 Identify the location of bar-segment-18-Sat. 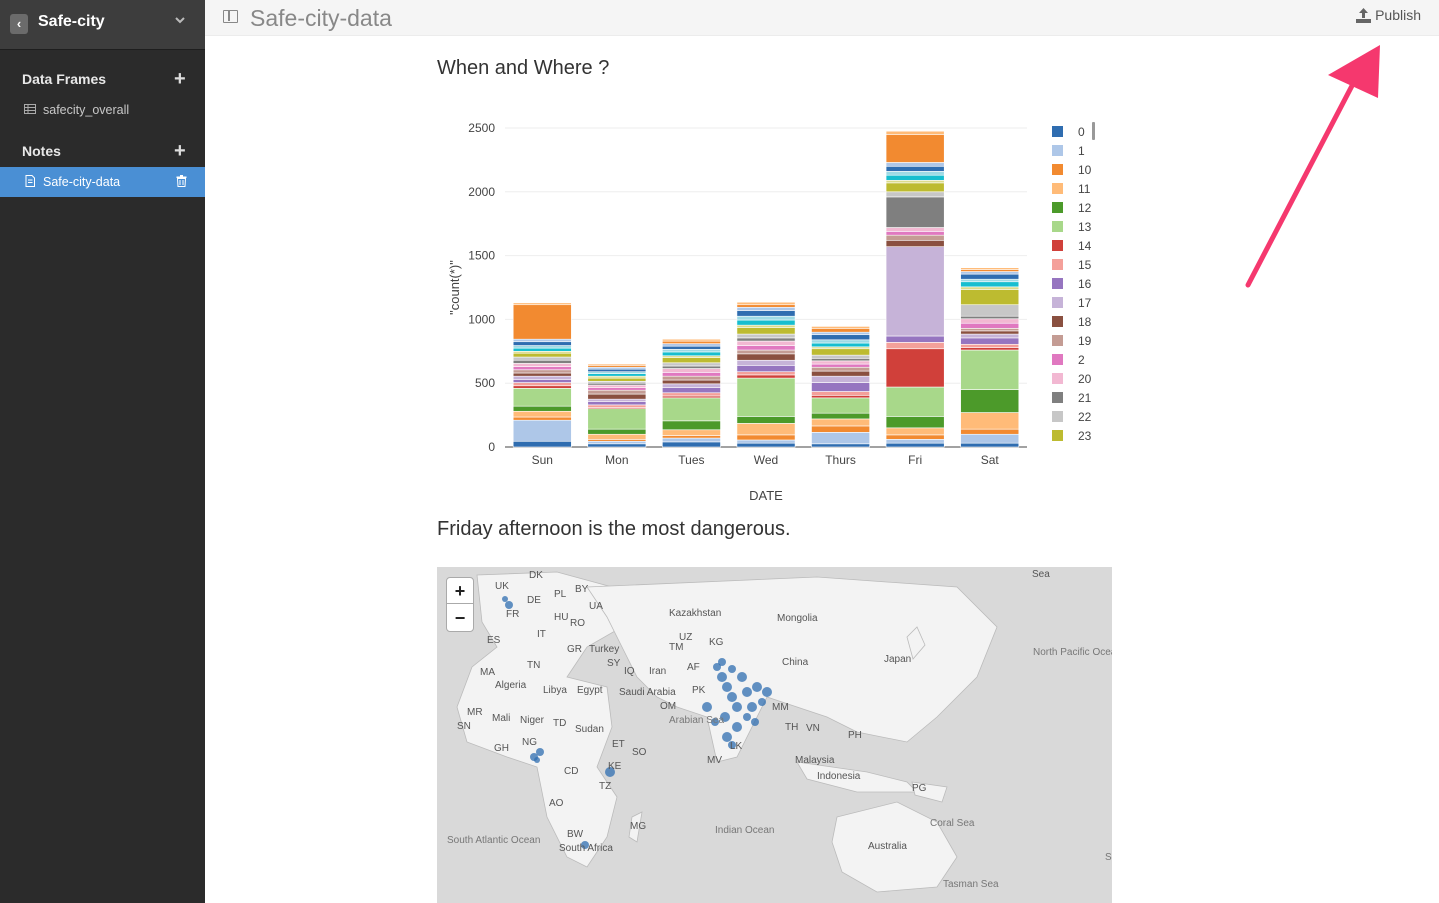
(990, 332).